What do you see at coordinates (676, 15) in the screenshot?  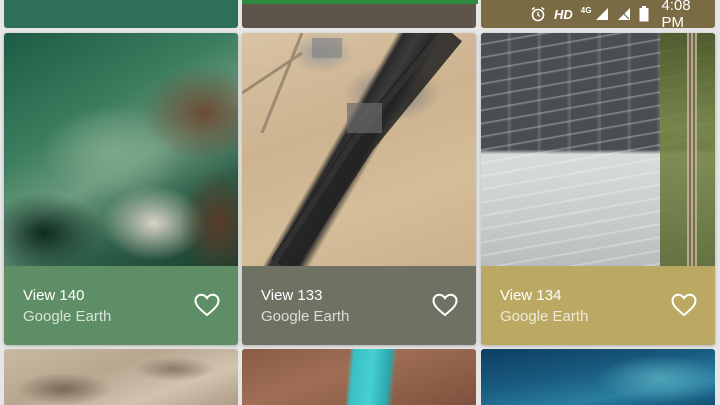 I see `clock-time: 4:08 PM` at bounding box center [676, 15].